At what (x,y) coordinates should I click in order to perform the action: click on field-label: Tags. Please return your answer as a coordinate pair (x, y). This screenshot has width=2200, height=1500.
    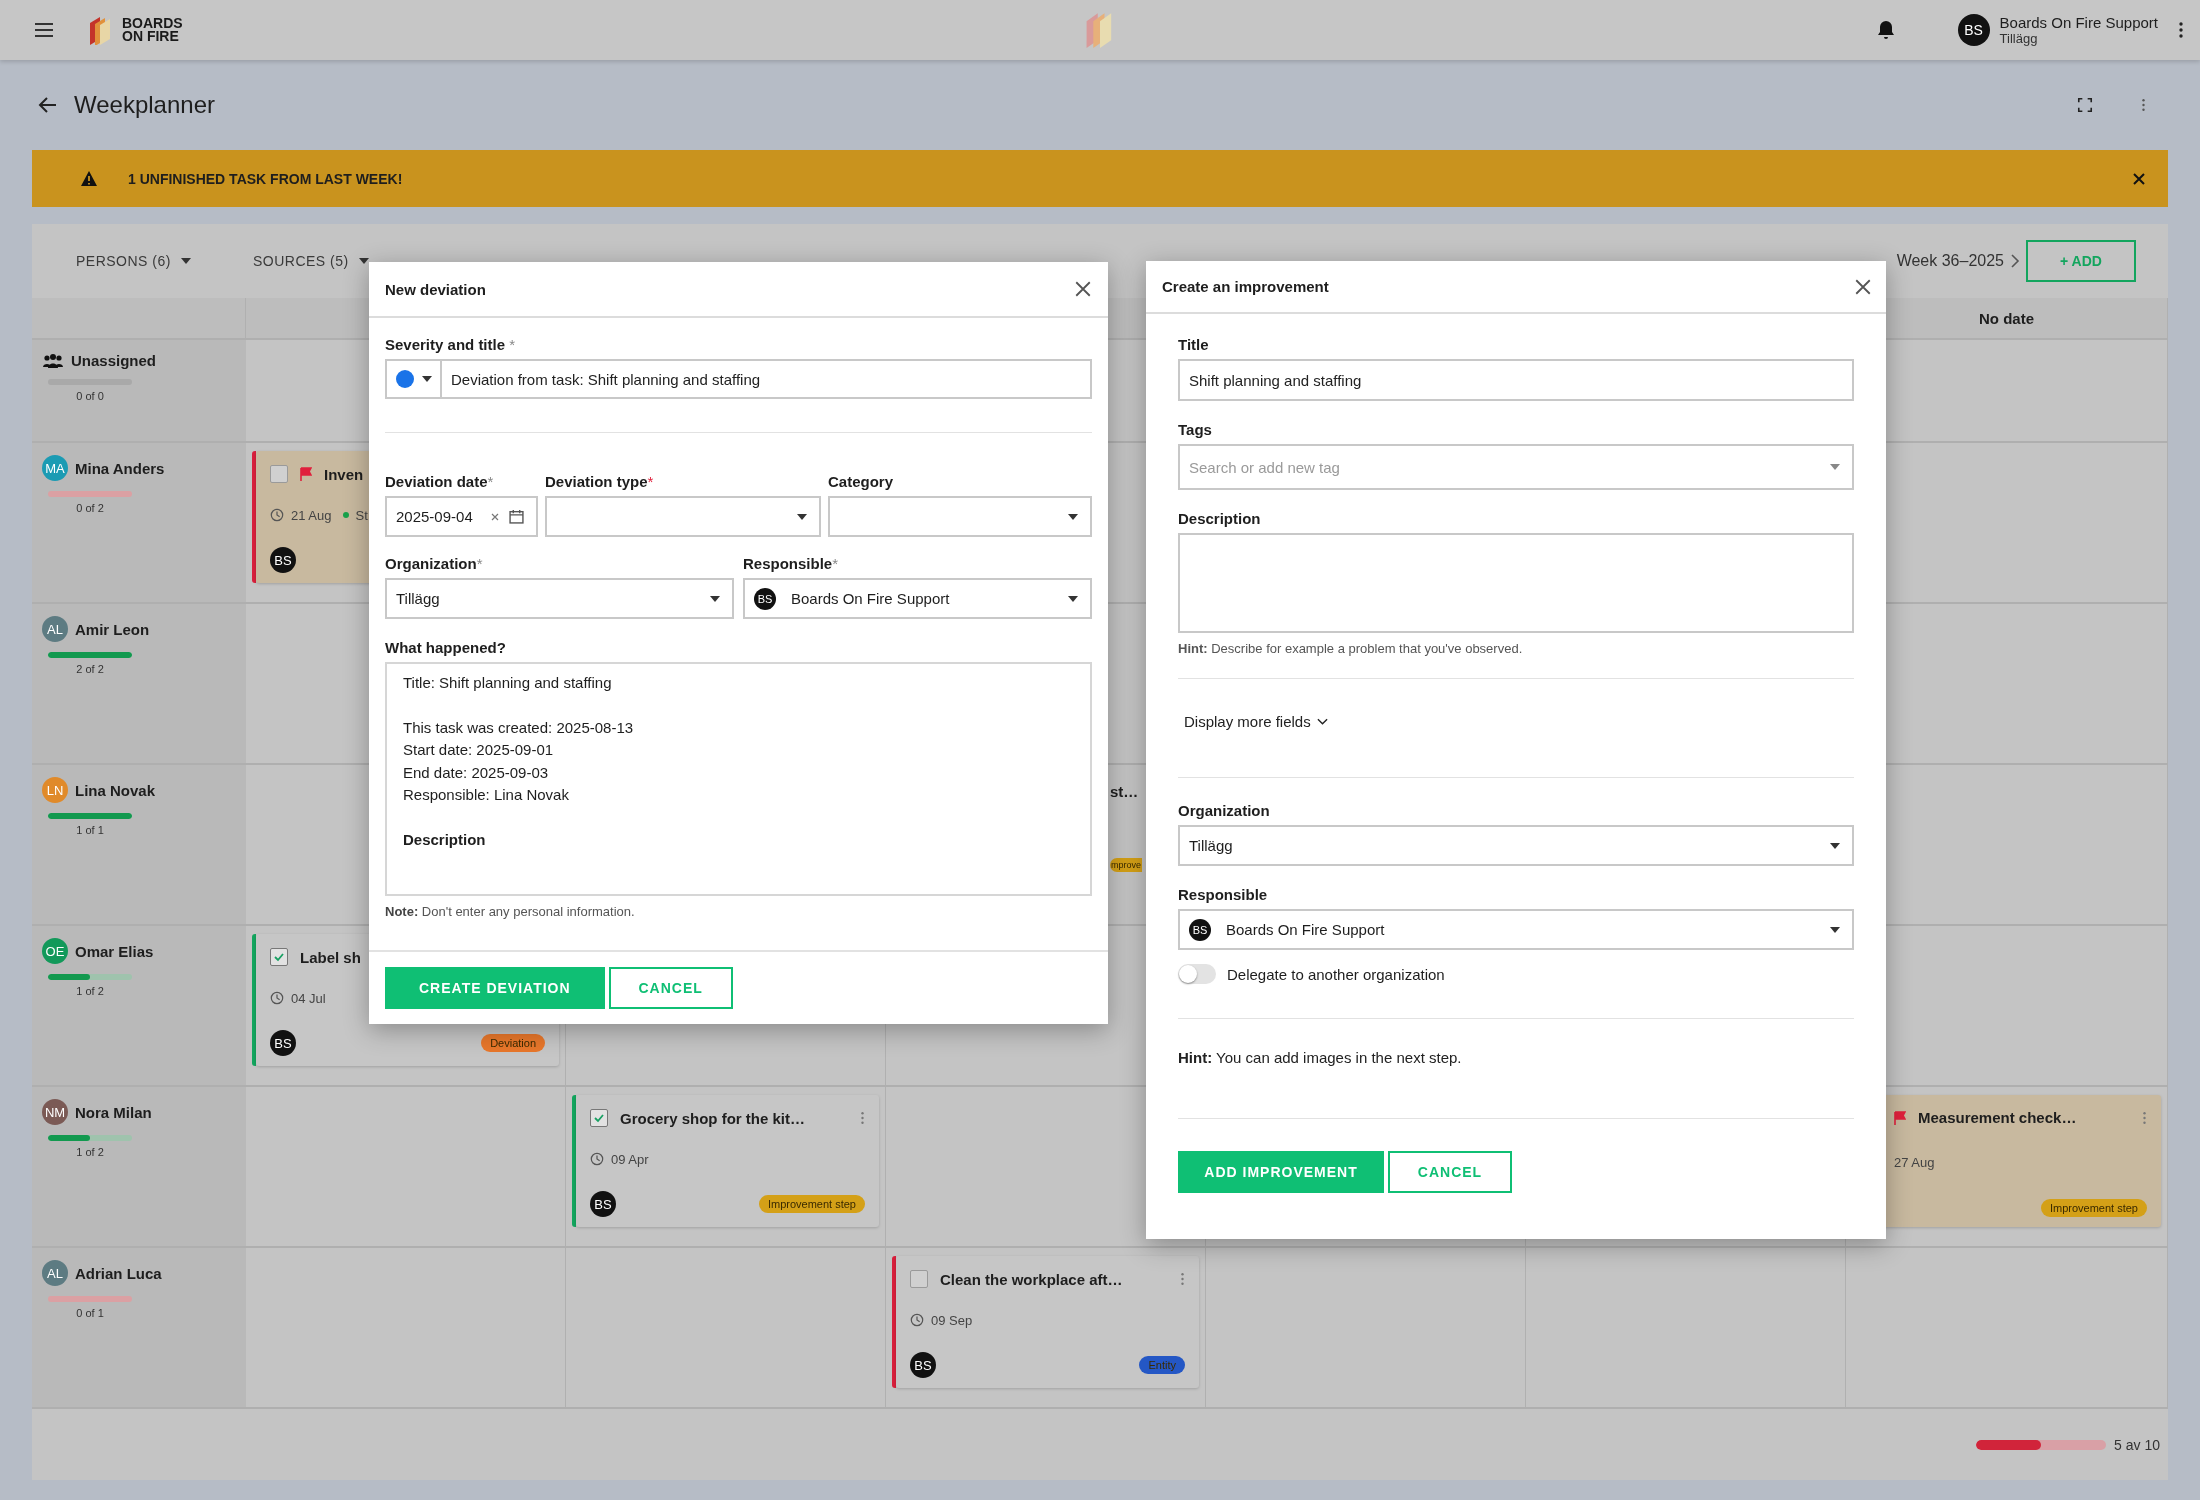
    Looking at the image, I should click on (1195, 429).